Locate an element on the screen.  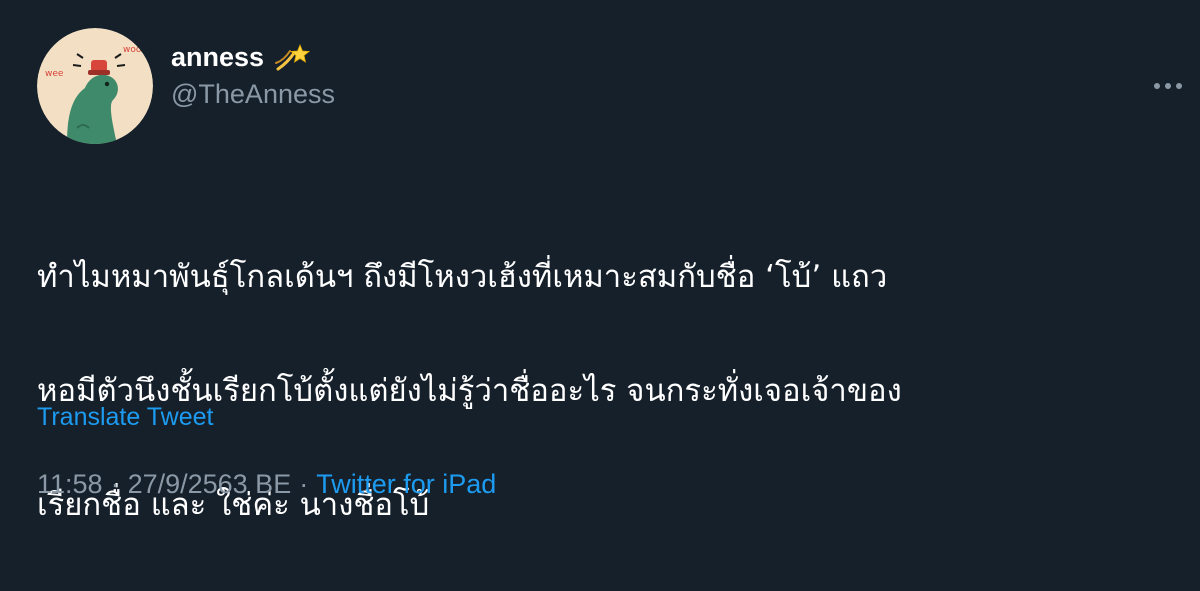
avatar-text-wee: wee is located at coordinates (54, 74).